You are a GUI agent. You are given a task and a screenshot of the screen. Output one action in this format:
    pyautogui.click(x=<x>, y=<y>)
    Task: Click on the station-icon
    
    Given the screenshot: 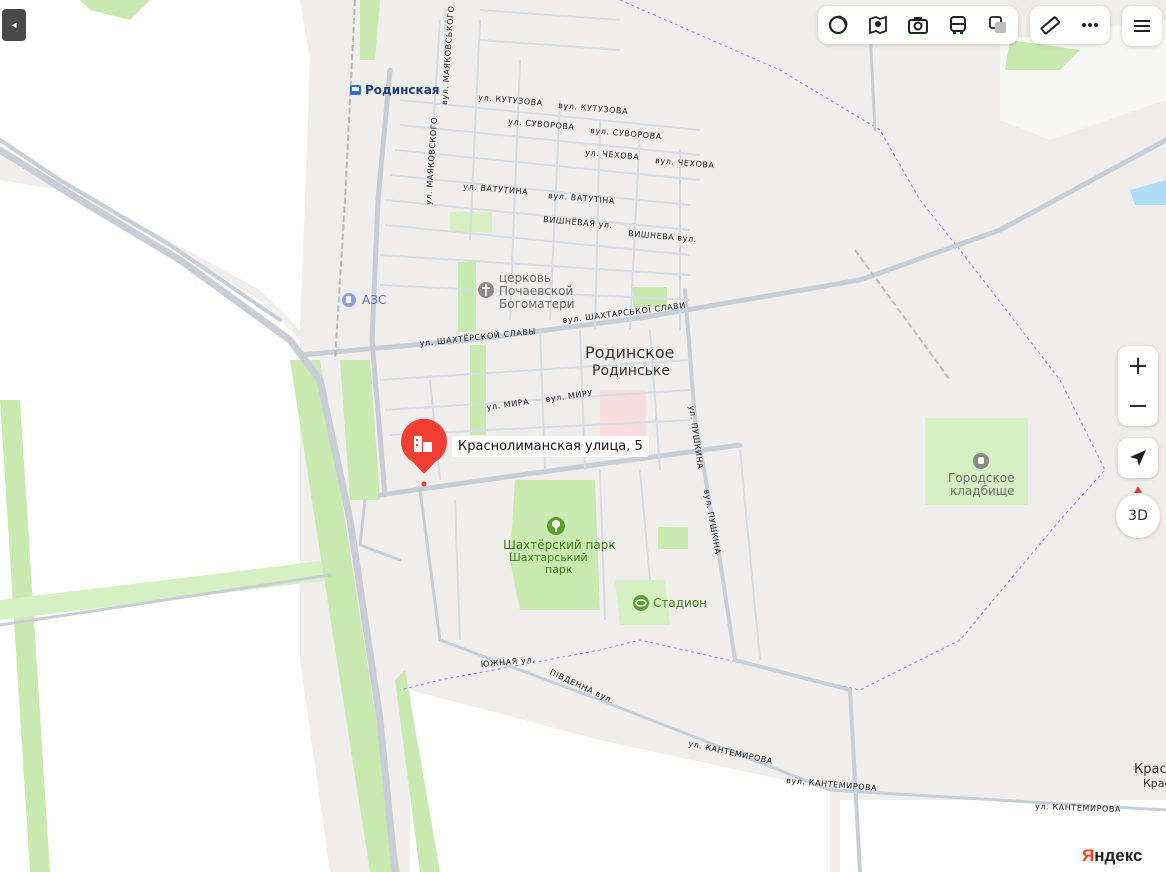 What is the action you would take?
    pyautogui.click(x=355, y=90)
    